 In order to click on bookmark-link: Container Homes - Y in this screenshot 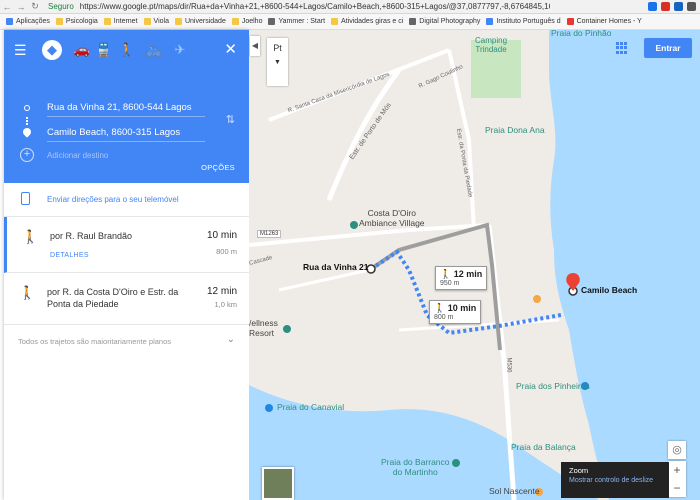, I will do `click(604, 21)`.